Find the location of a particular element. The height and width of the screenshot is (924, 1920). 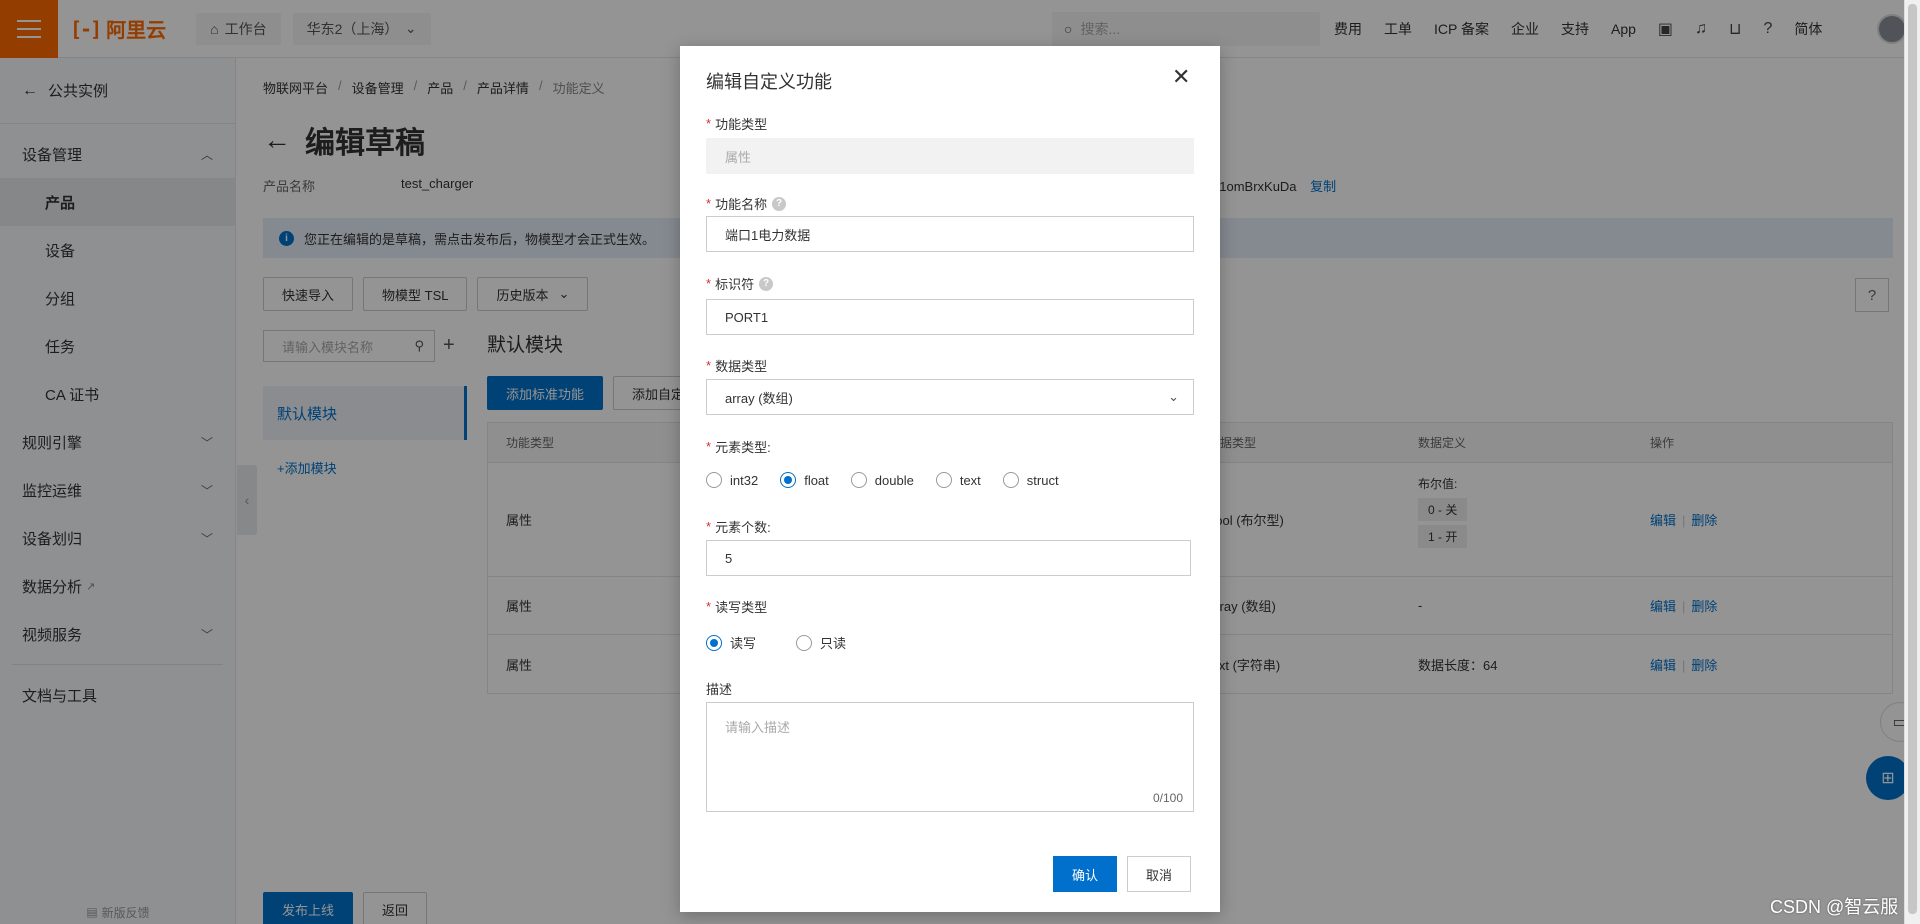

description-label: 描述 is located at coordinates (719, 688).